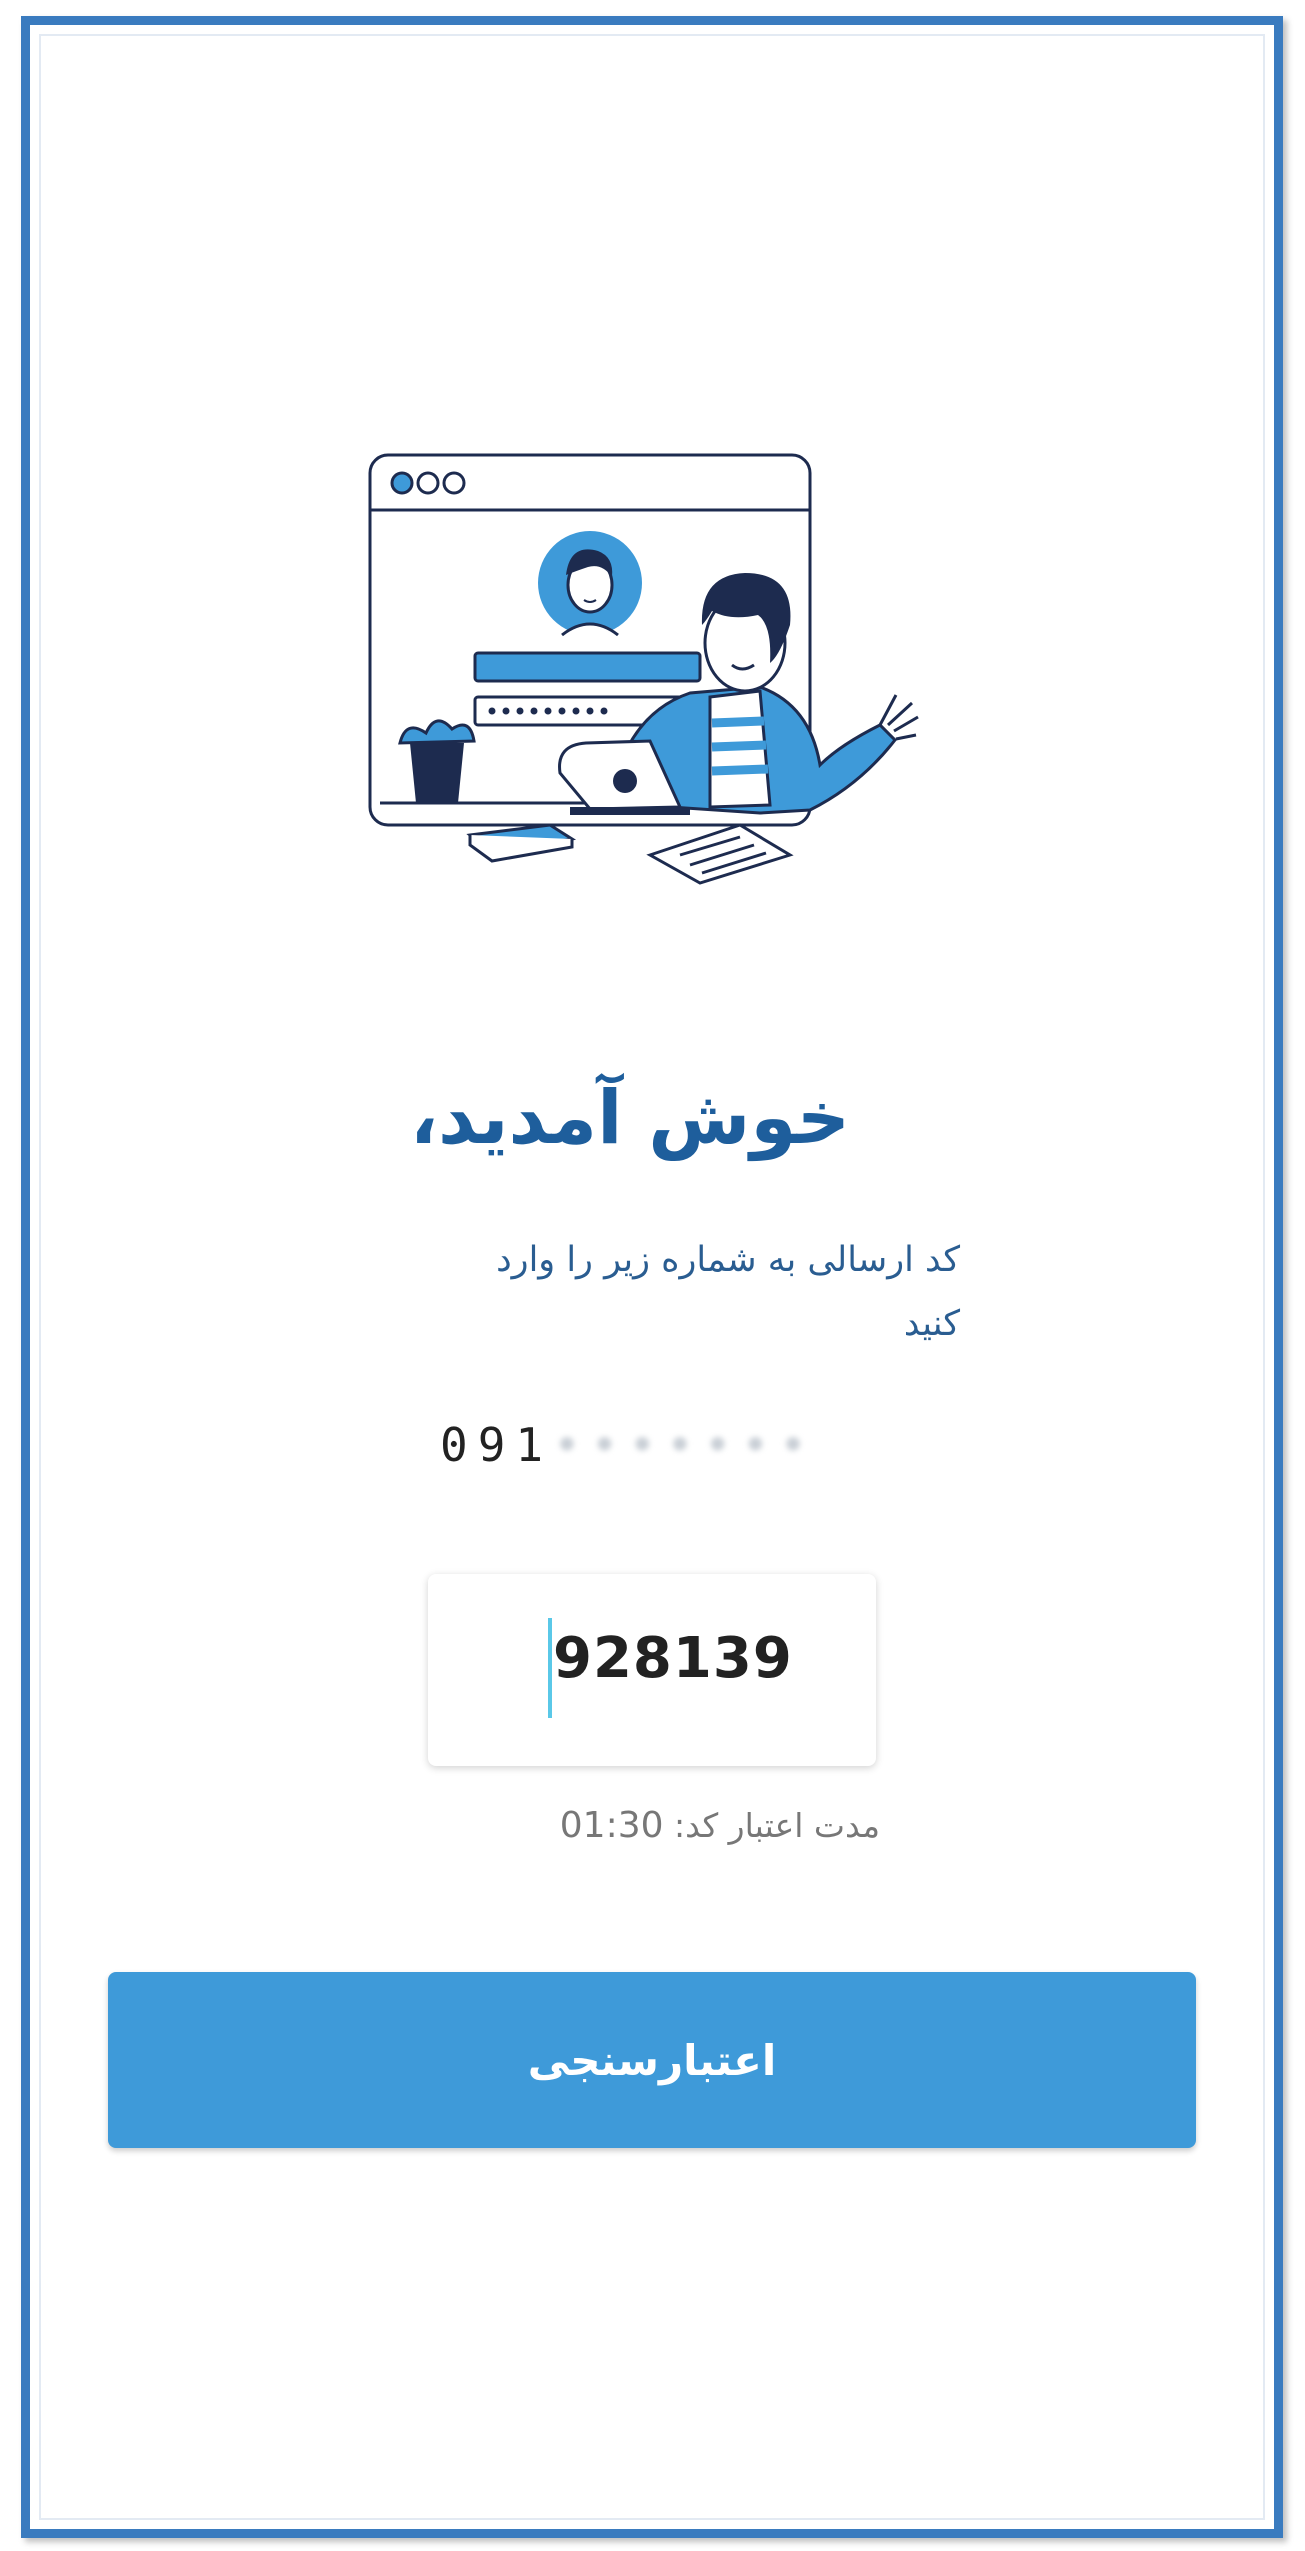 Image resolution: width=1305 pixels, height=2551 pixels. I want to click on verification-code-input: 928139, so click(652, 1670).